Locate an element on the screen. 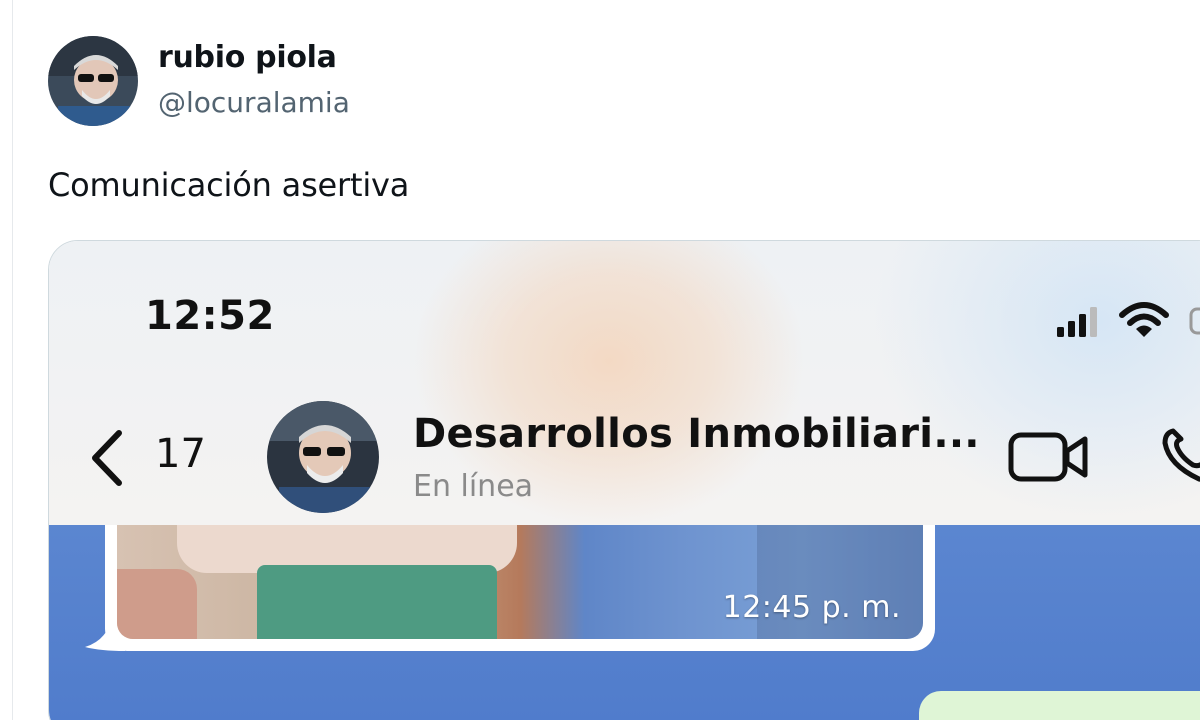 The height and width of the screenshot is (720, 1200). incoming-photo-message: 12:45 p. m. is located at coordinates (520, 588).